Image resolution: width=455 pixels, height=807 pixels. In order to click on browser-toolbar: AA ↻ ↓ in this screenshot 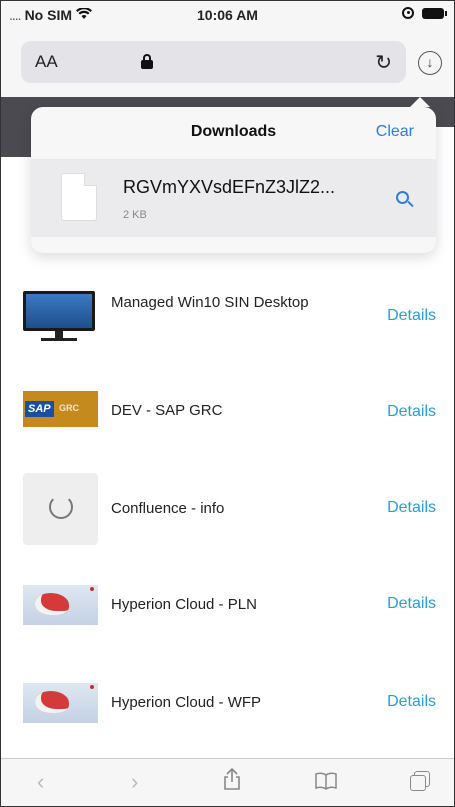, I will do `click(227, 63)`.